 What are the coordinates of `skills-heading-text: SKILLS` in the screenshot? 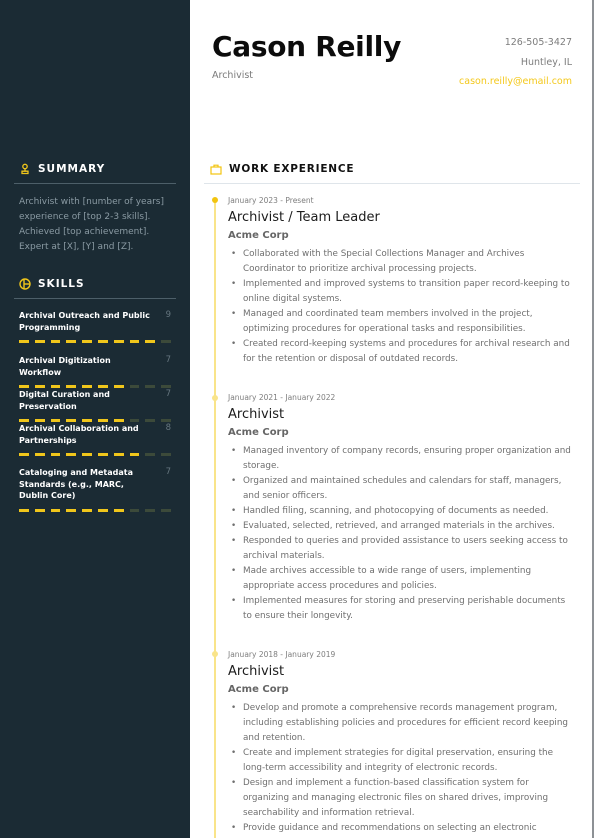 It's located at (61, 284).